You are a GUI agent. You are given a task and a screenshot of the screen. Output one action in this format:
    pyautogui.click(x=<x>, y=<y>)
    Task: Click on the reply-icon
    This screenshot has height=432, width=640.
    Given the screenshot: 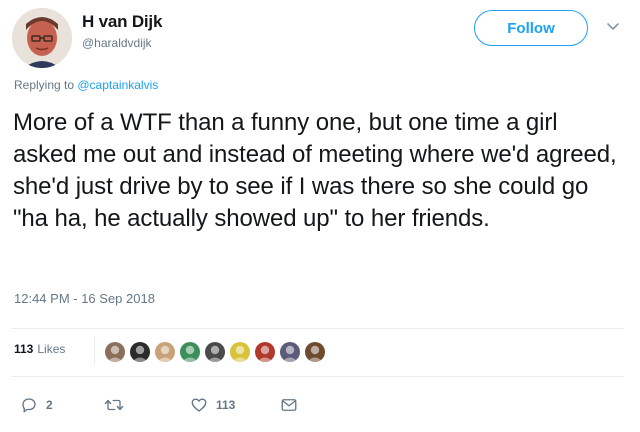 What is the action you would take?
    pyautogui.click(x=29, y=405)
    